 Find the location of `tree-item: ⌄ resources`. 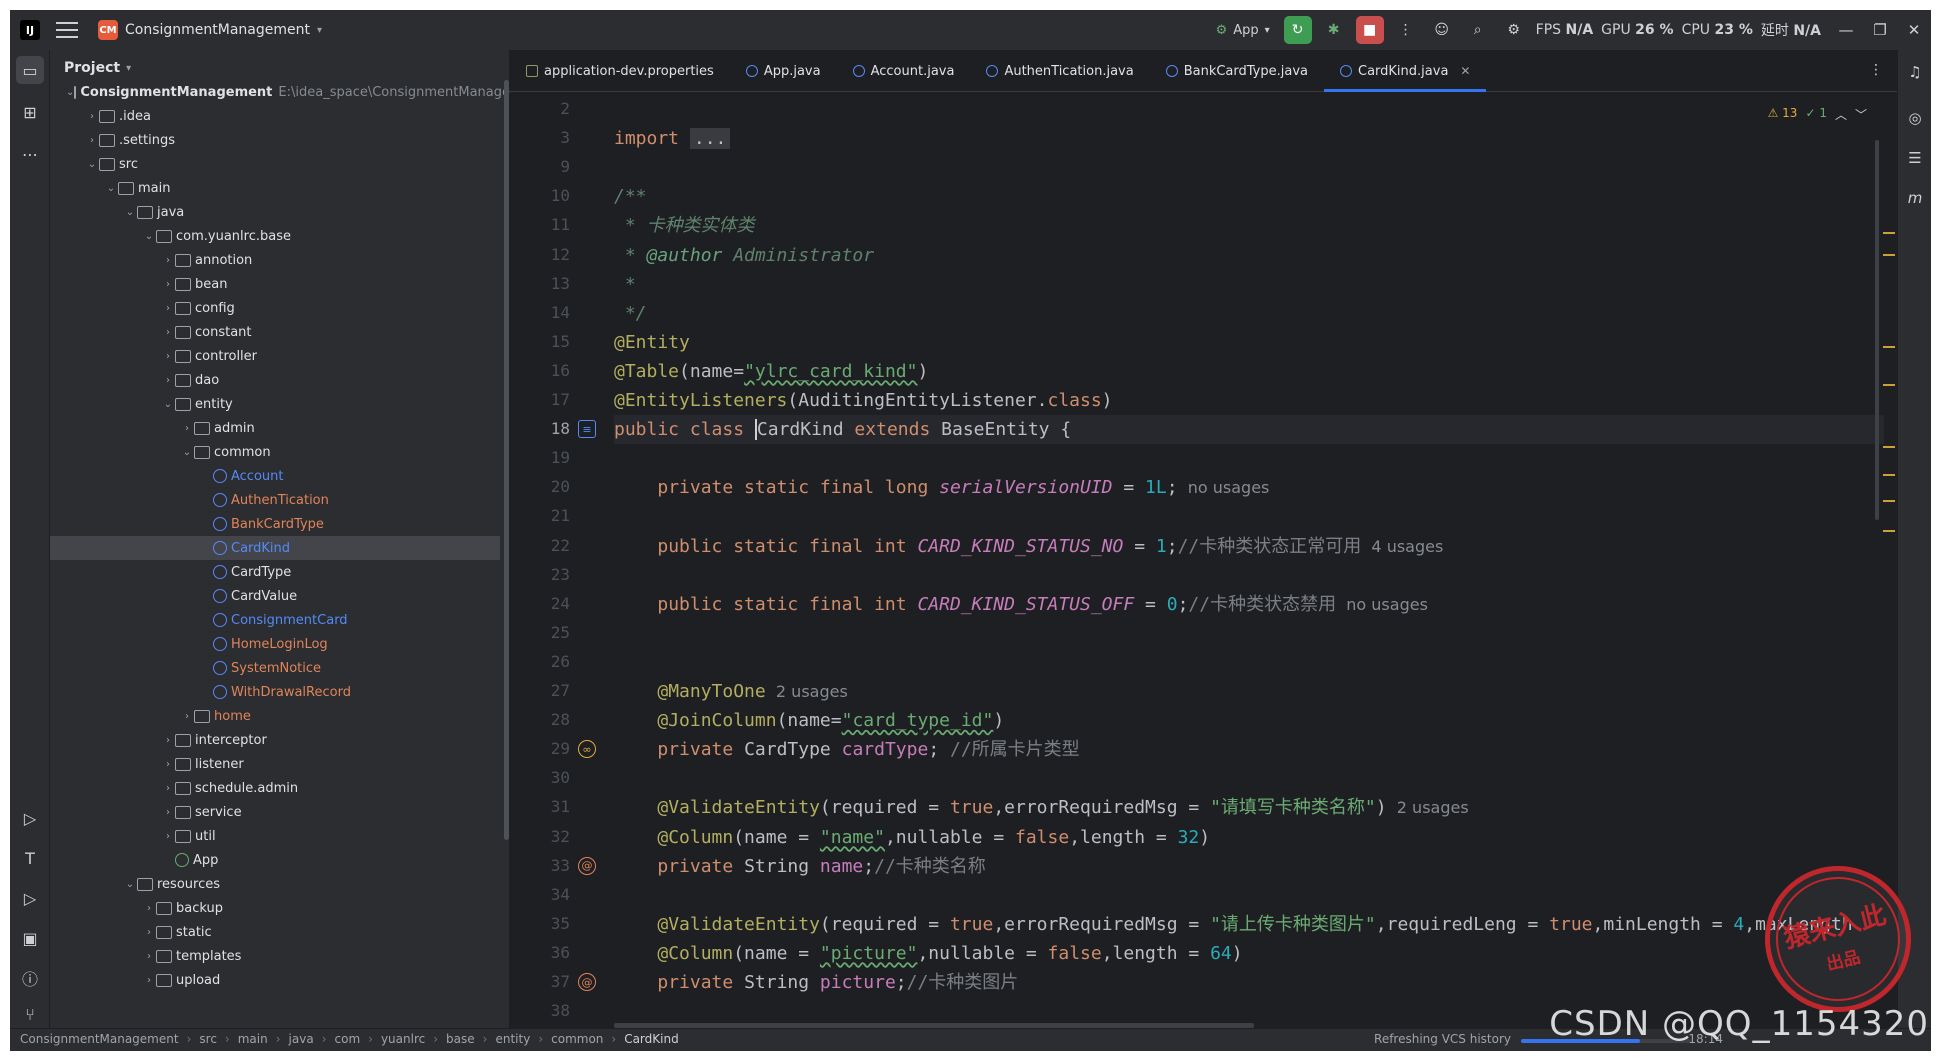

tree-item: ⌄ resources is located at coordinates (275, 884).